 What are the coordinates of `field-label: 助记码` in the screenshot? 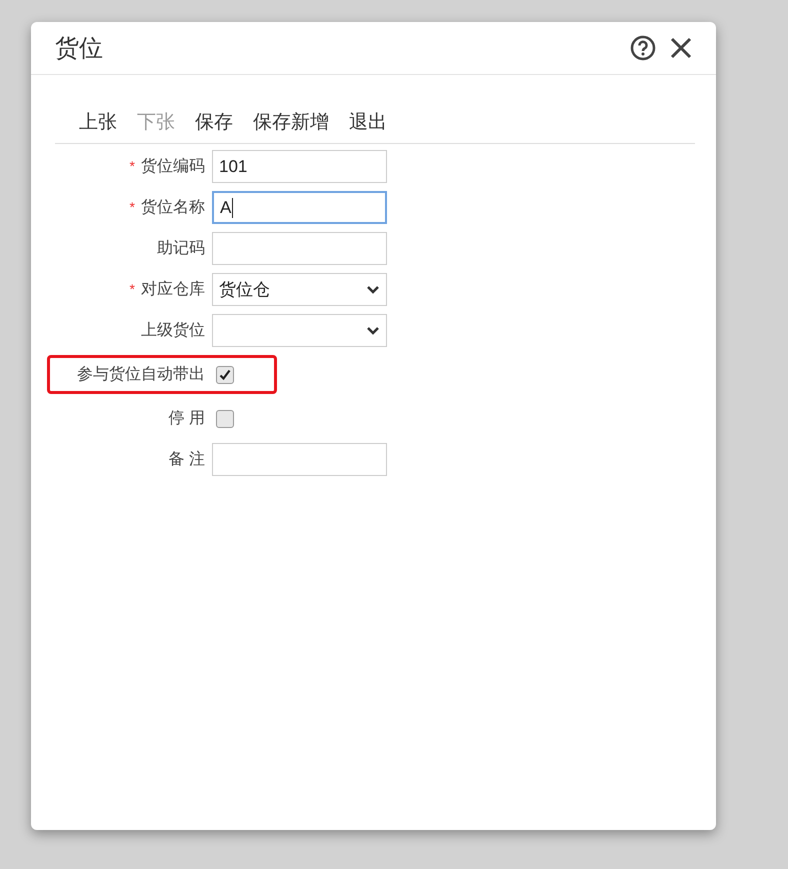 It's located at (181, 248).